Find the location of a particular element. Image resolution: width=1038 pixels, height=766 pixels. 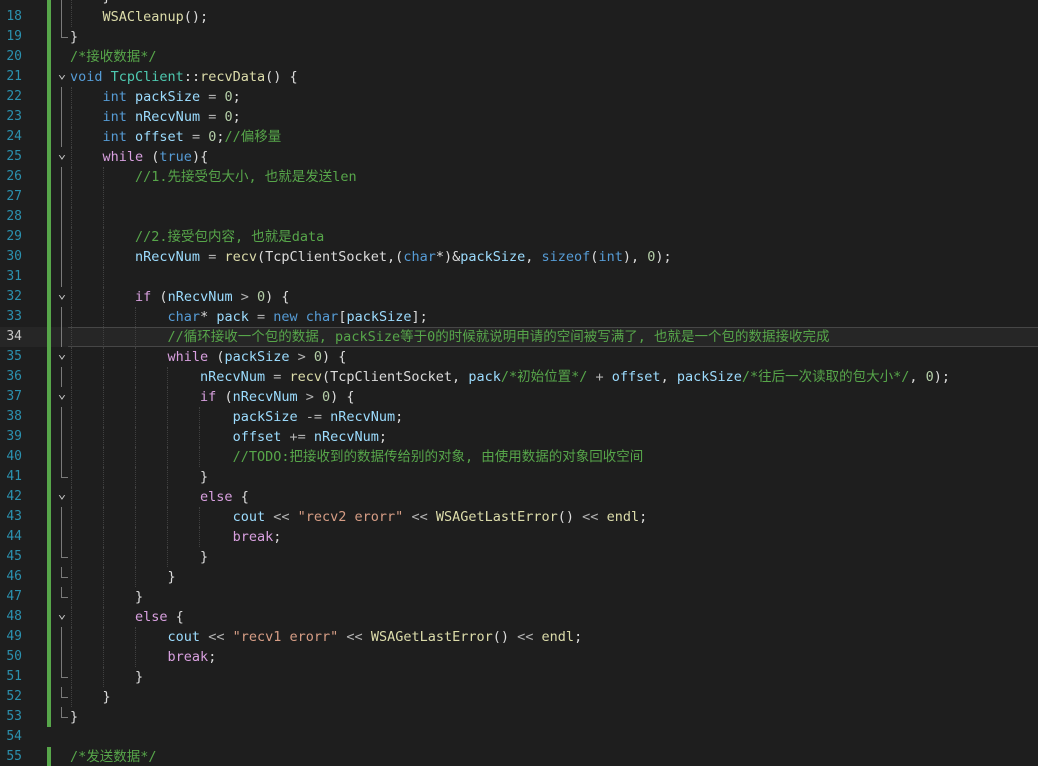

code-line: 27 is located at coordinates (519, 197).